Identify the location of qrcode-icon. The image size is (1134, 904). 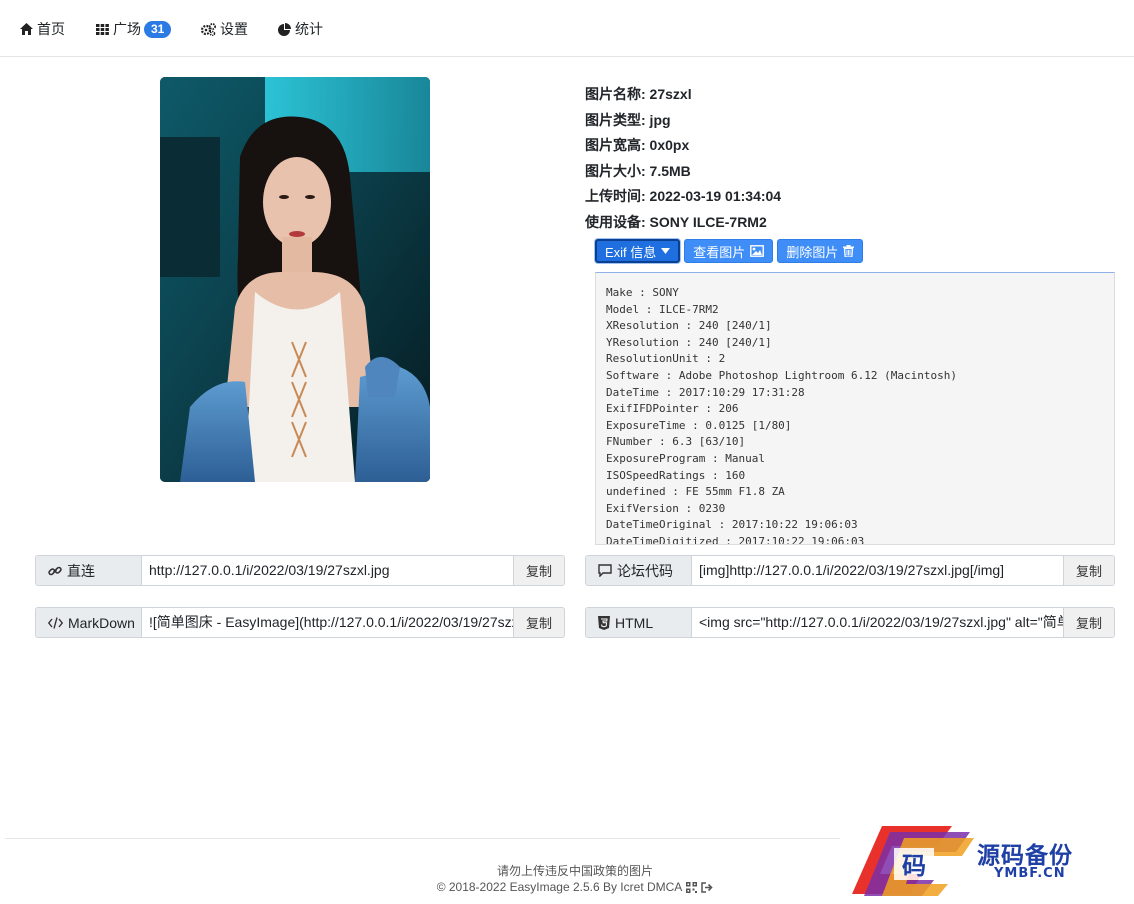
(692, 887).